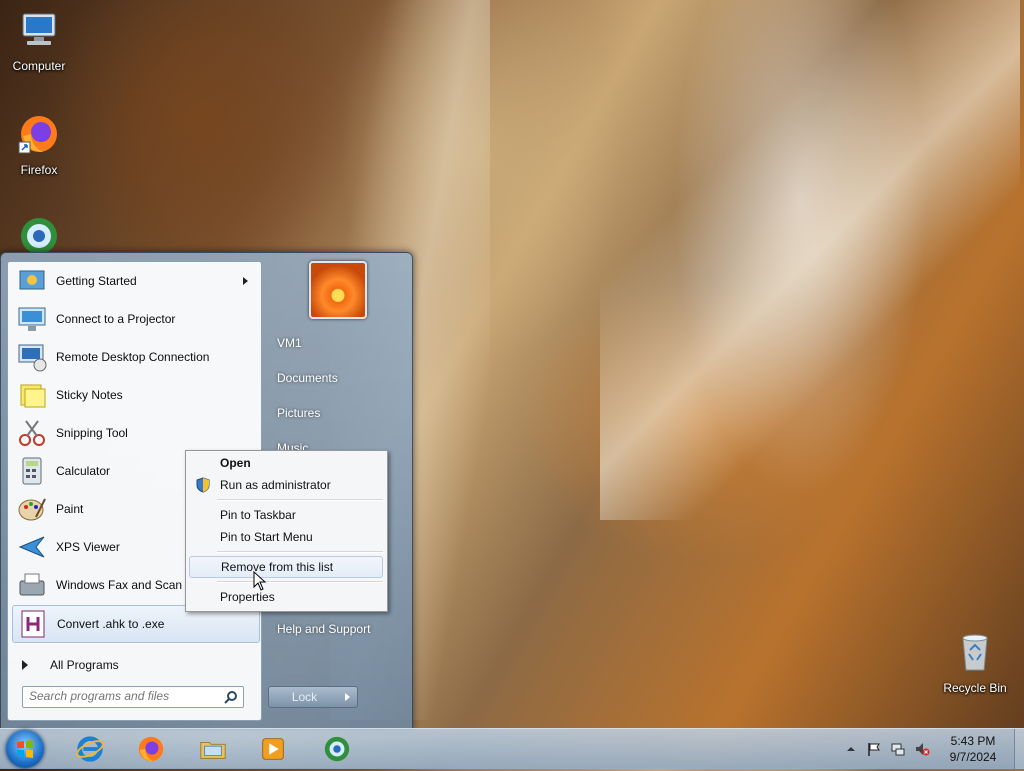 The image size is (1024, 771). Describe the element at coordinates (111, 624) in the screenshot. I see `program-label: Convert .ahk to .exe` at that location.